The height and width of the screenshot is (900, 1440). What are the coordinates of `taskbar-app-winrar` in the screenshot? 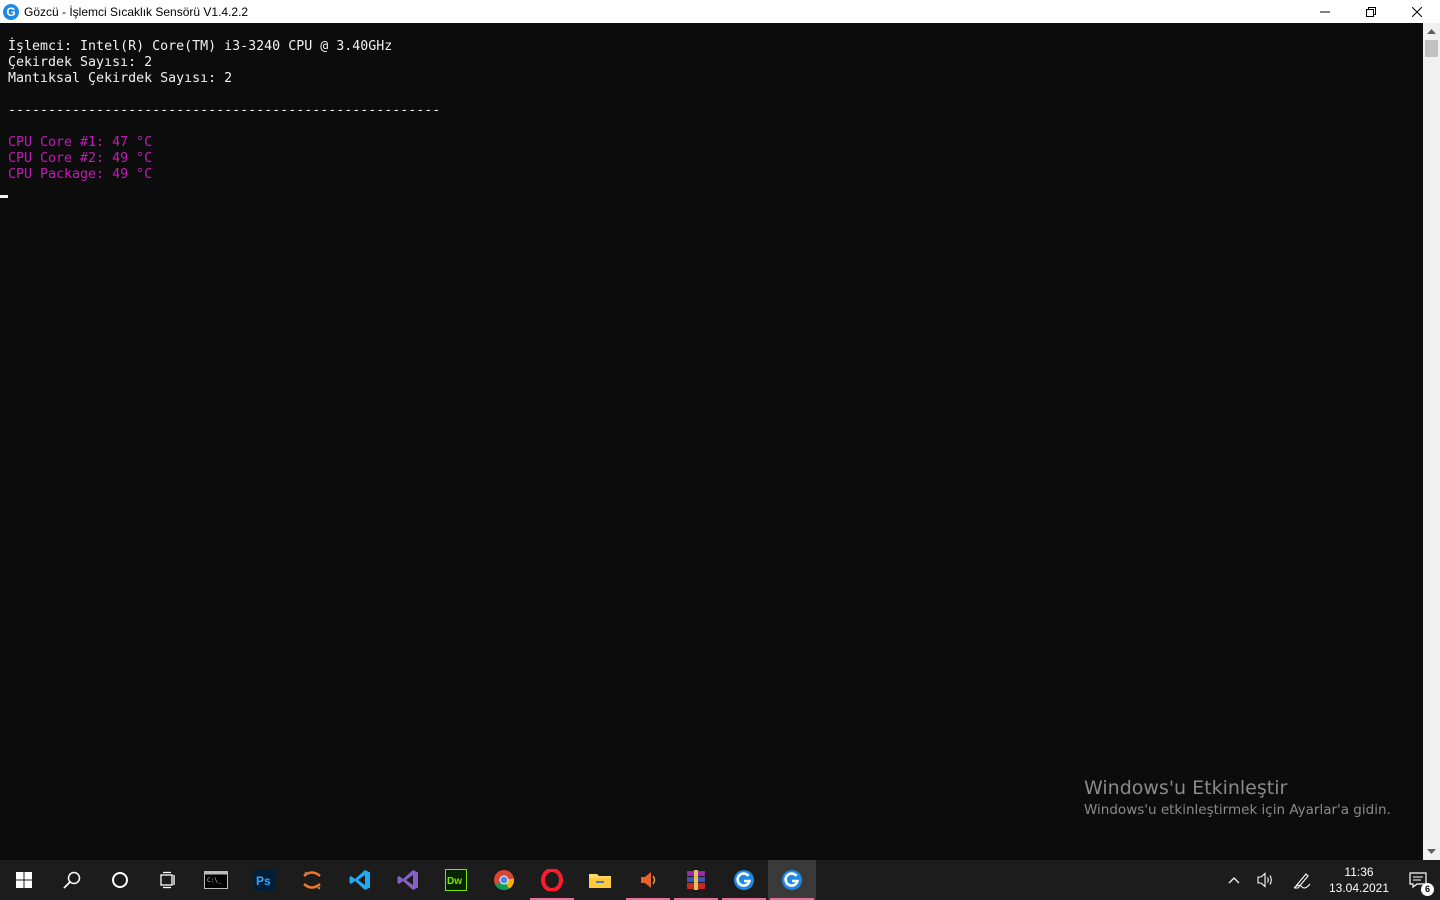 It's located at (696, 880).